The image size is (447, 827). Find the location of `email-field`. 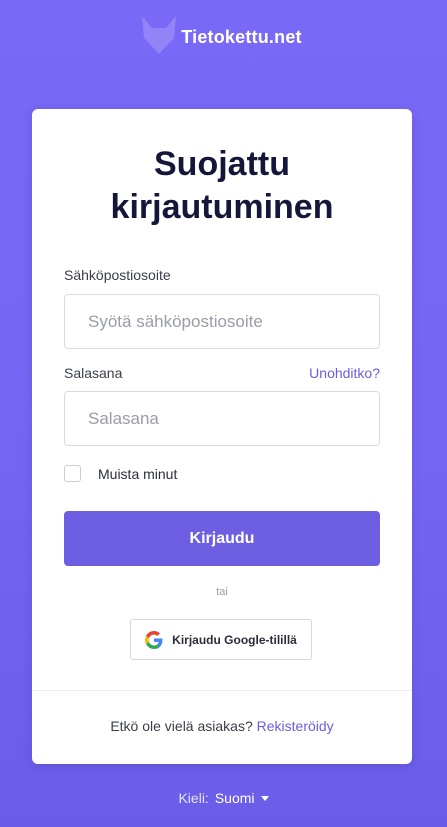

email-field is located at coordinates (222, 321).